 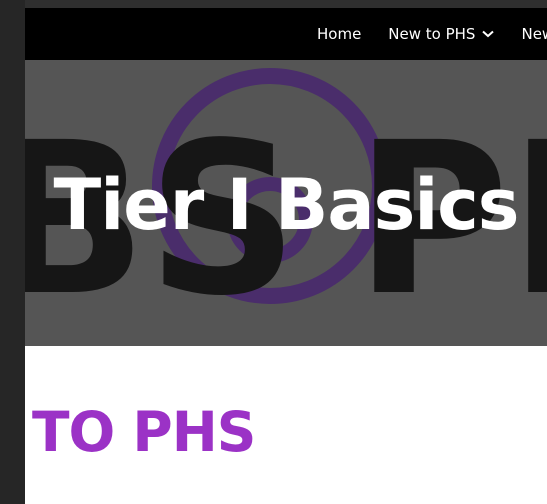 I want to click on window-top-strip, so click(x=286, y=4).